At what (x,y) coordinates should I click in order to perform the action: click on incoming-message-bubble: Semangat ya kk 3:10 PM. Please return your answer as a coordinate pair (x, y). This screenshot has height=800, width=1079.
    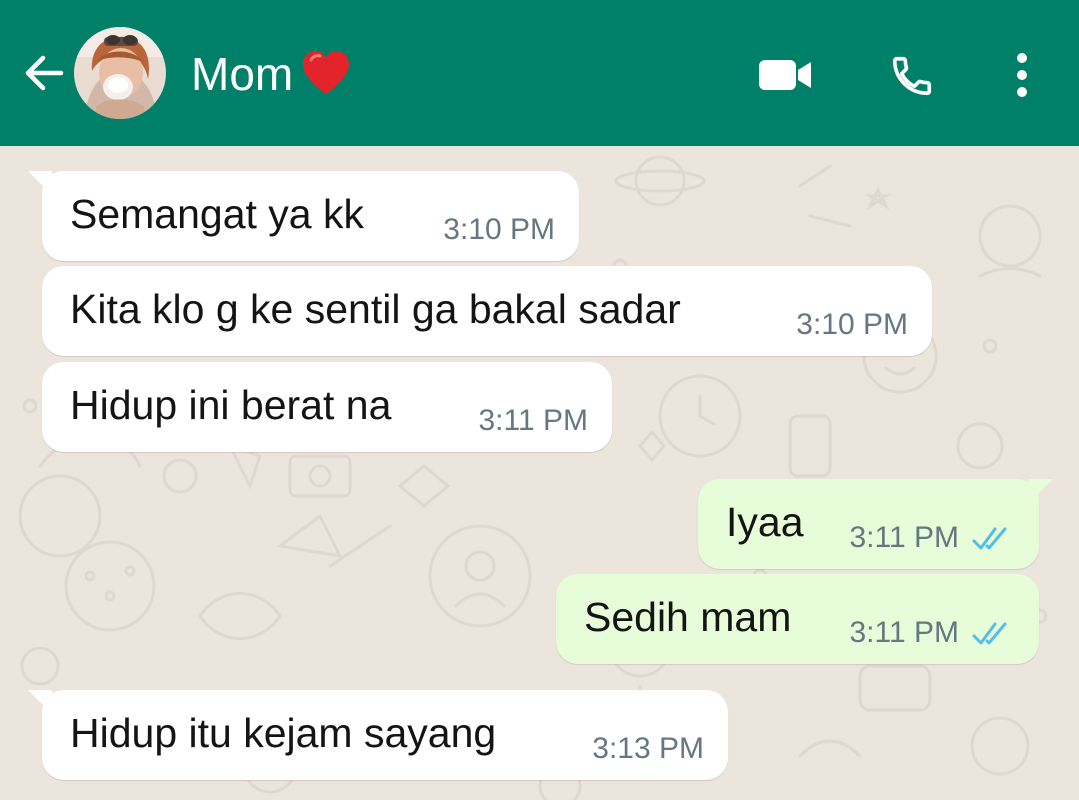
    Looking at the image, I should click on (303, 216).